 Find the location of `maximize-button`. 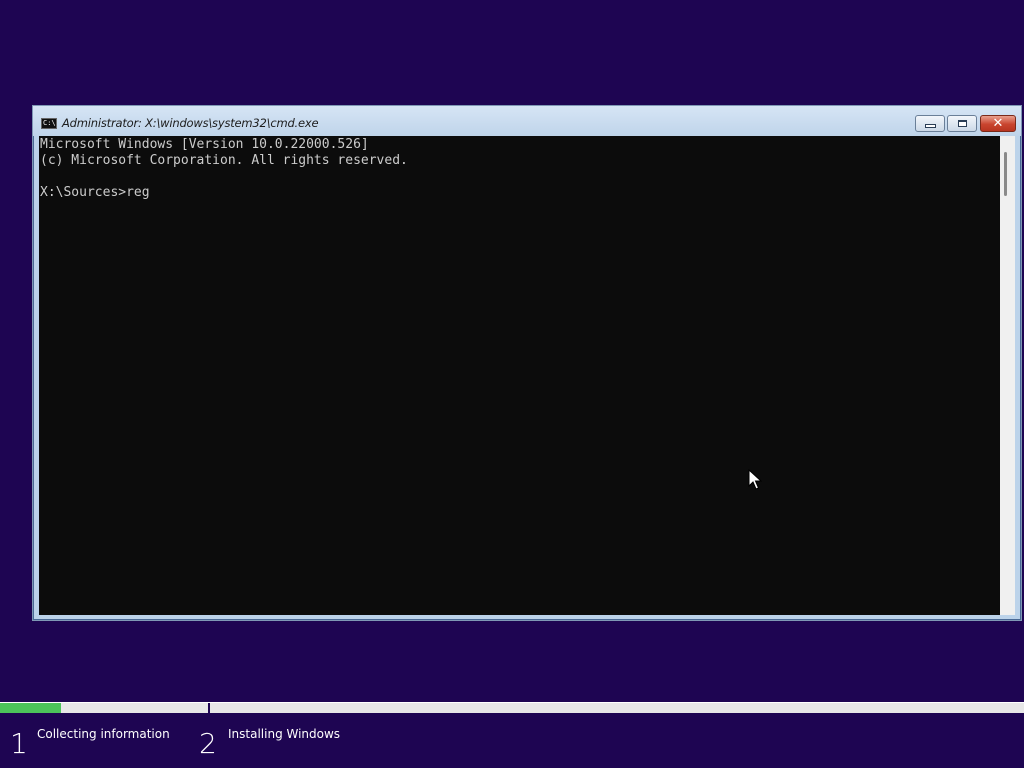

maximize-button is located at coordinates (962, 123).